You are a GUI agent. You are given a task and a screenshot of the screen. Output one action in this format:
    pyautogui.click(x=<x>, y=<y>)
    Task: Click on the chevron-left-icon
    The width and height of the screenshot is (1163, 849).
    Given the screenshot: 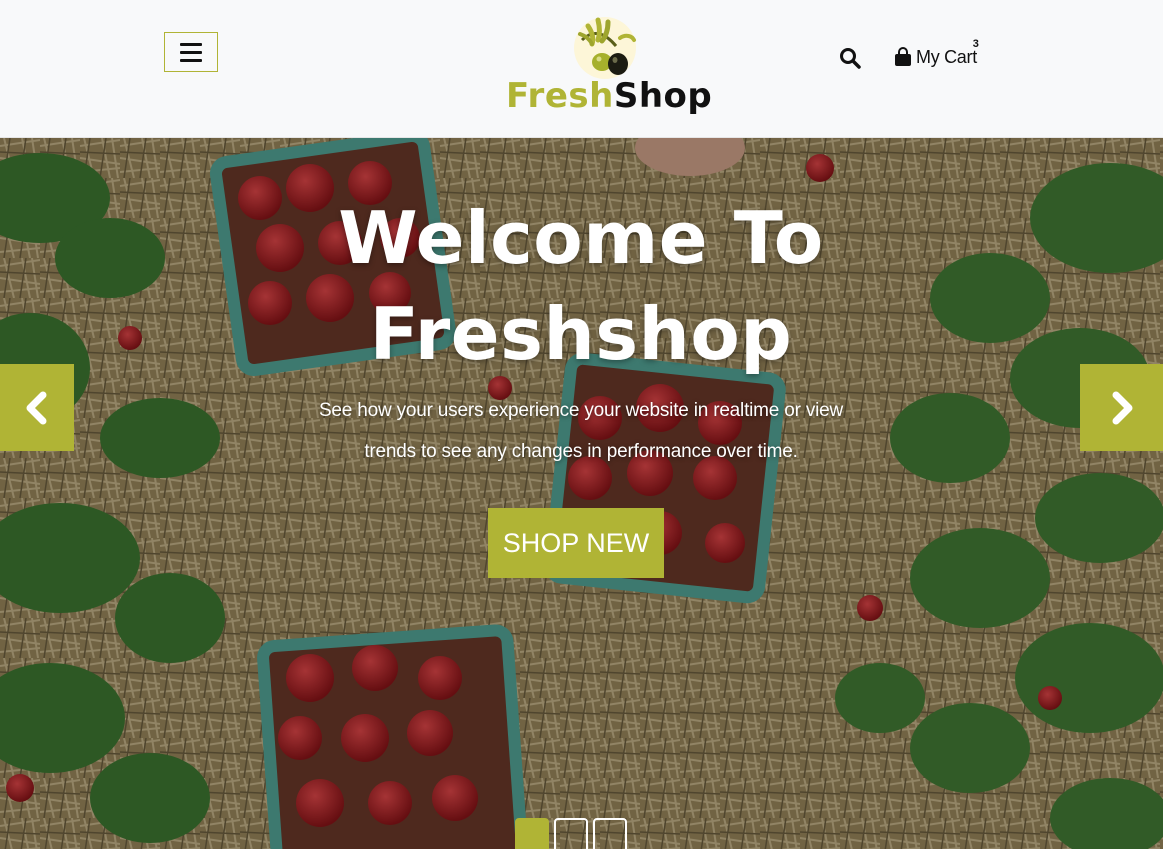 What is the action you would take?
    pyautogui.click(x=36, y=407)
    